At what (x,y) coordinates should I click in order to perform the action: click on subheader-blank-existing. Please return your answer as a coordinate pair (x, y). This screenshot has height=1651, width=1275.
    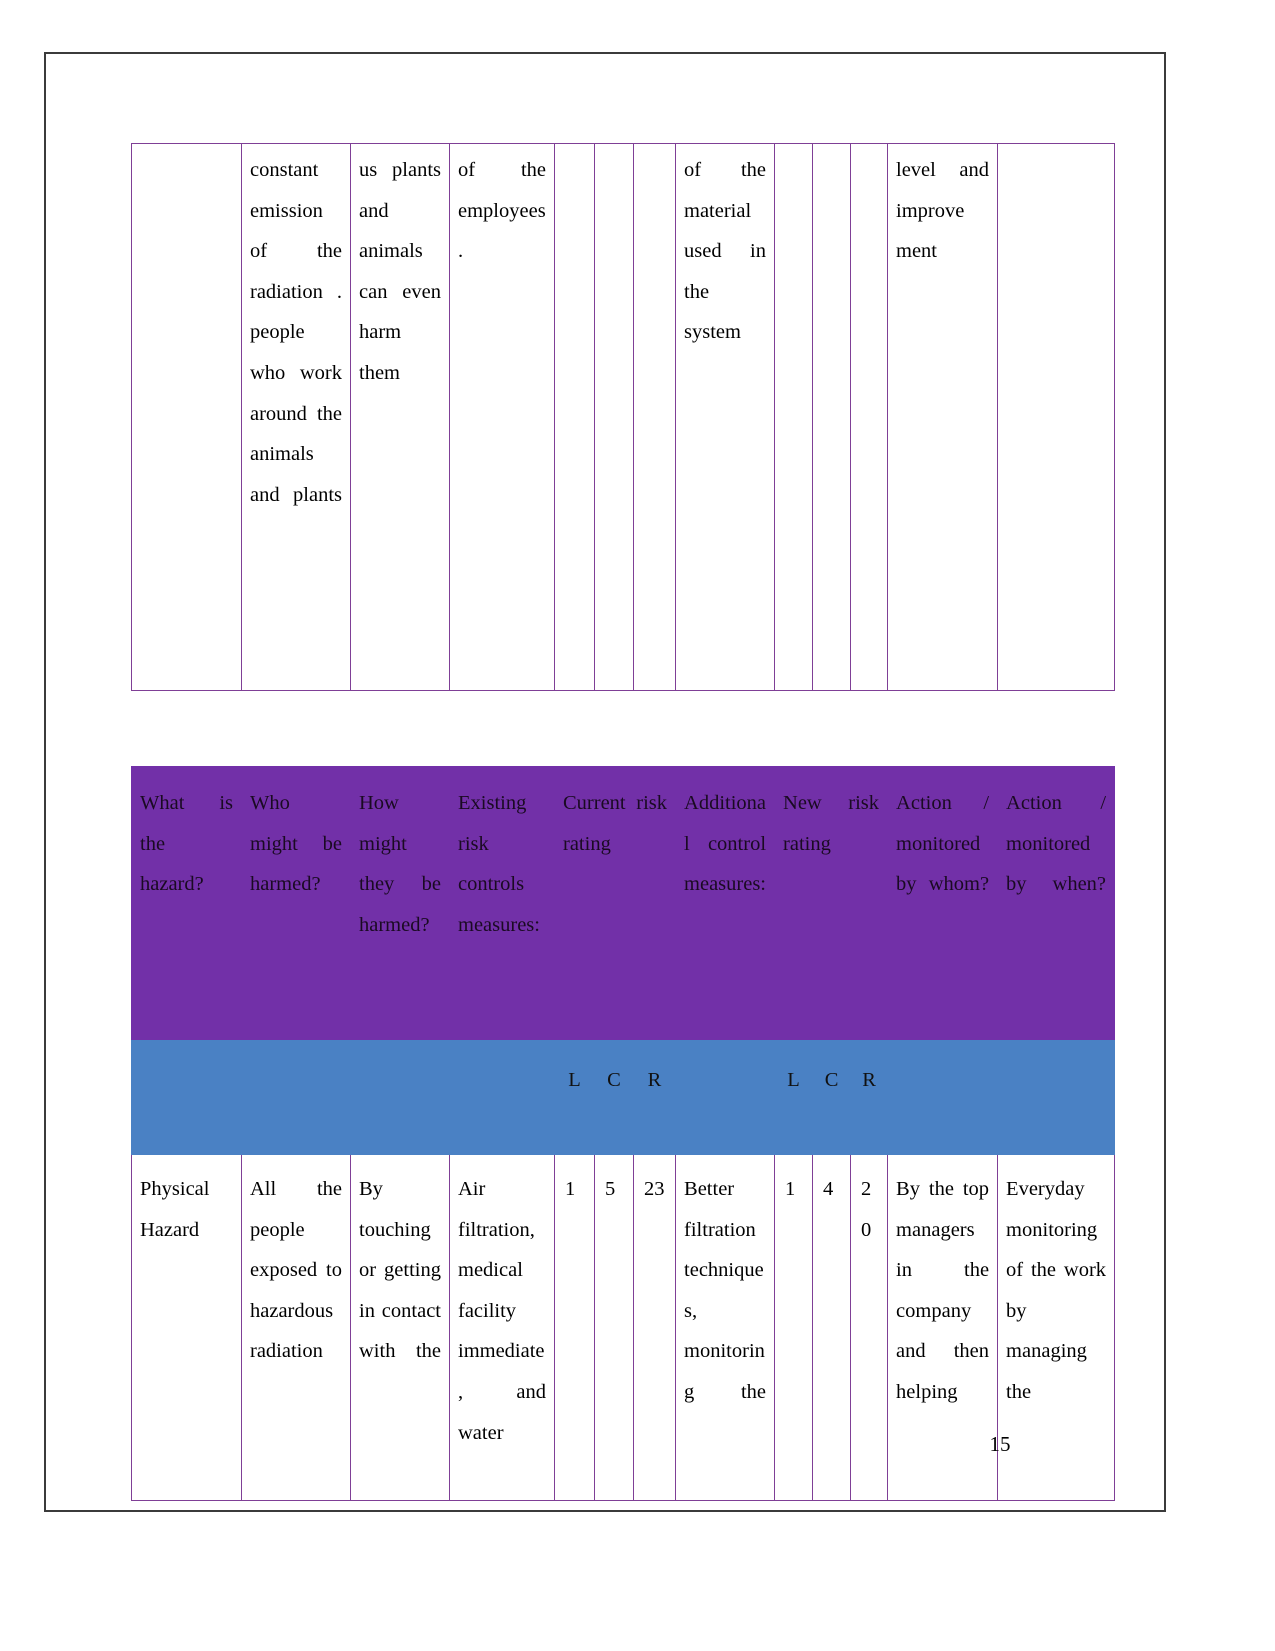
    Looking at the image, I should click on (502, 1097).